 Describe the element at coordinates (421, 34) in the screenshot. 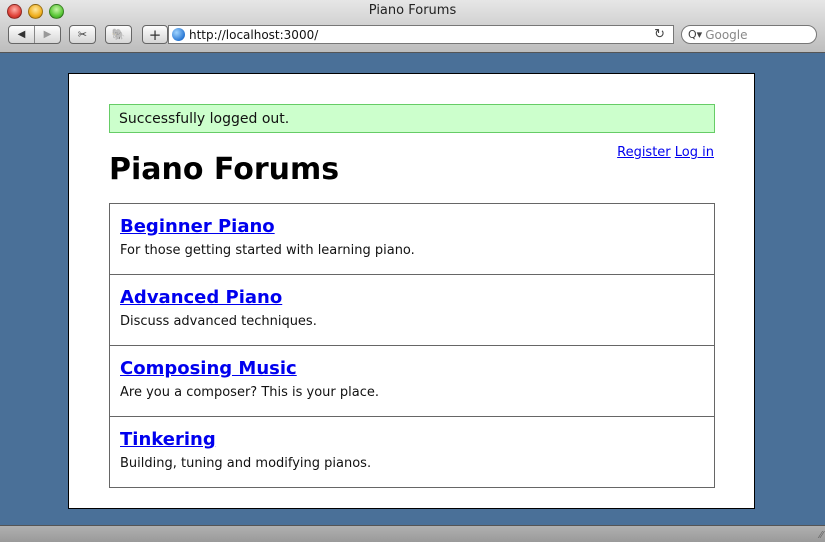

I see `address-bar: http://localhost:3000/ ↻` at that location.